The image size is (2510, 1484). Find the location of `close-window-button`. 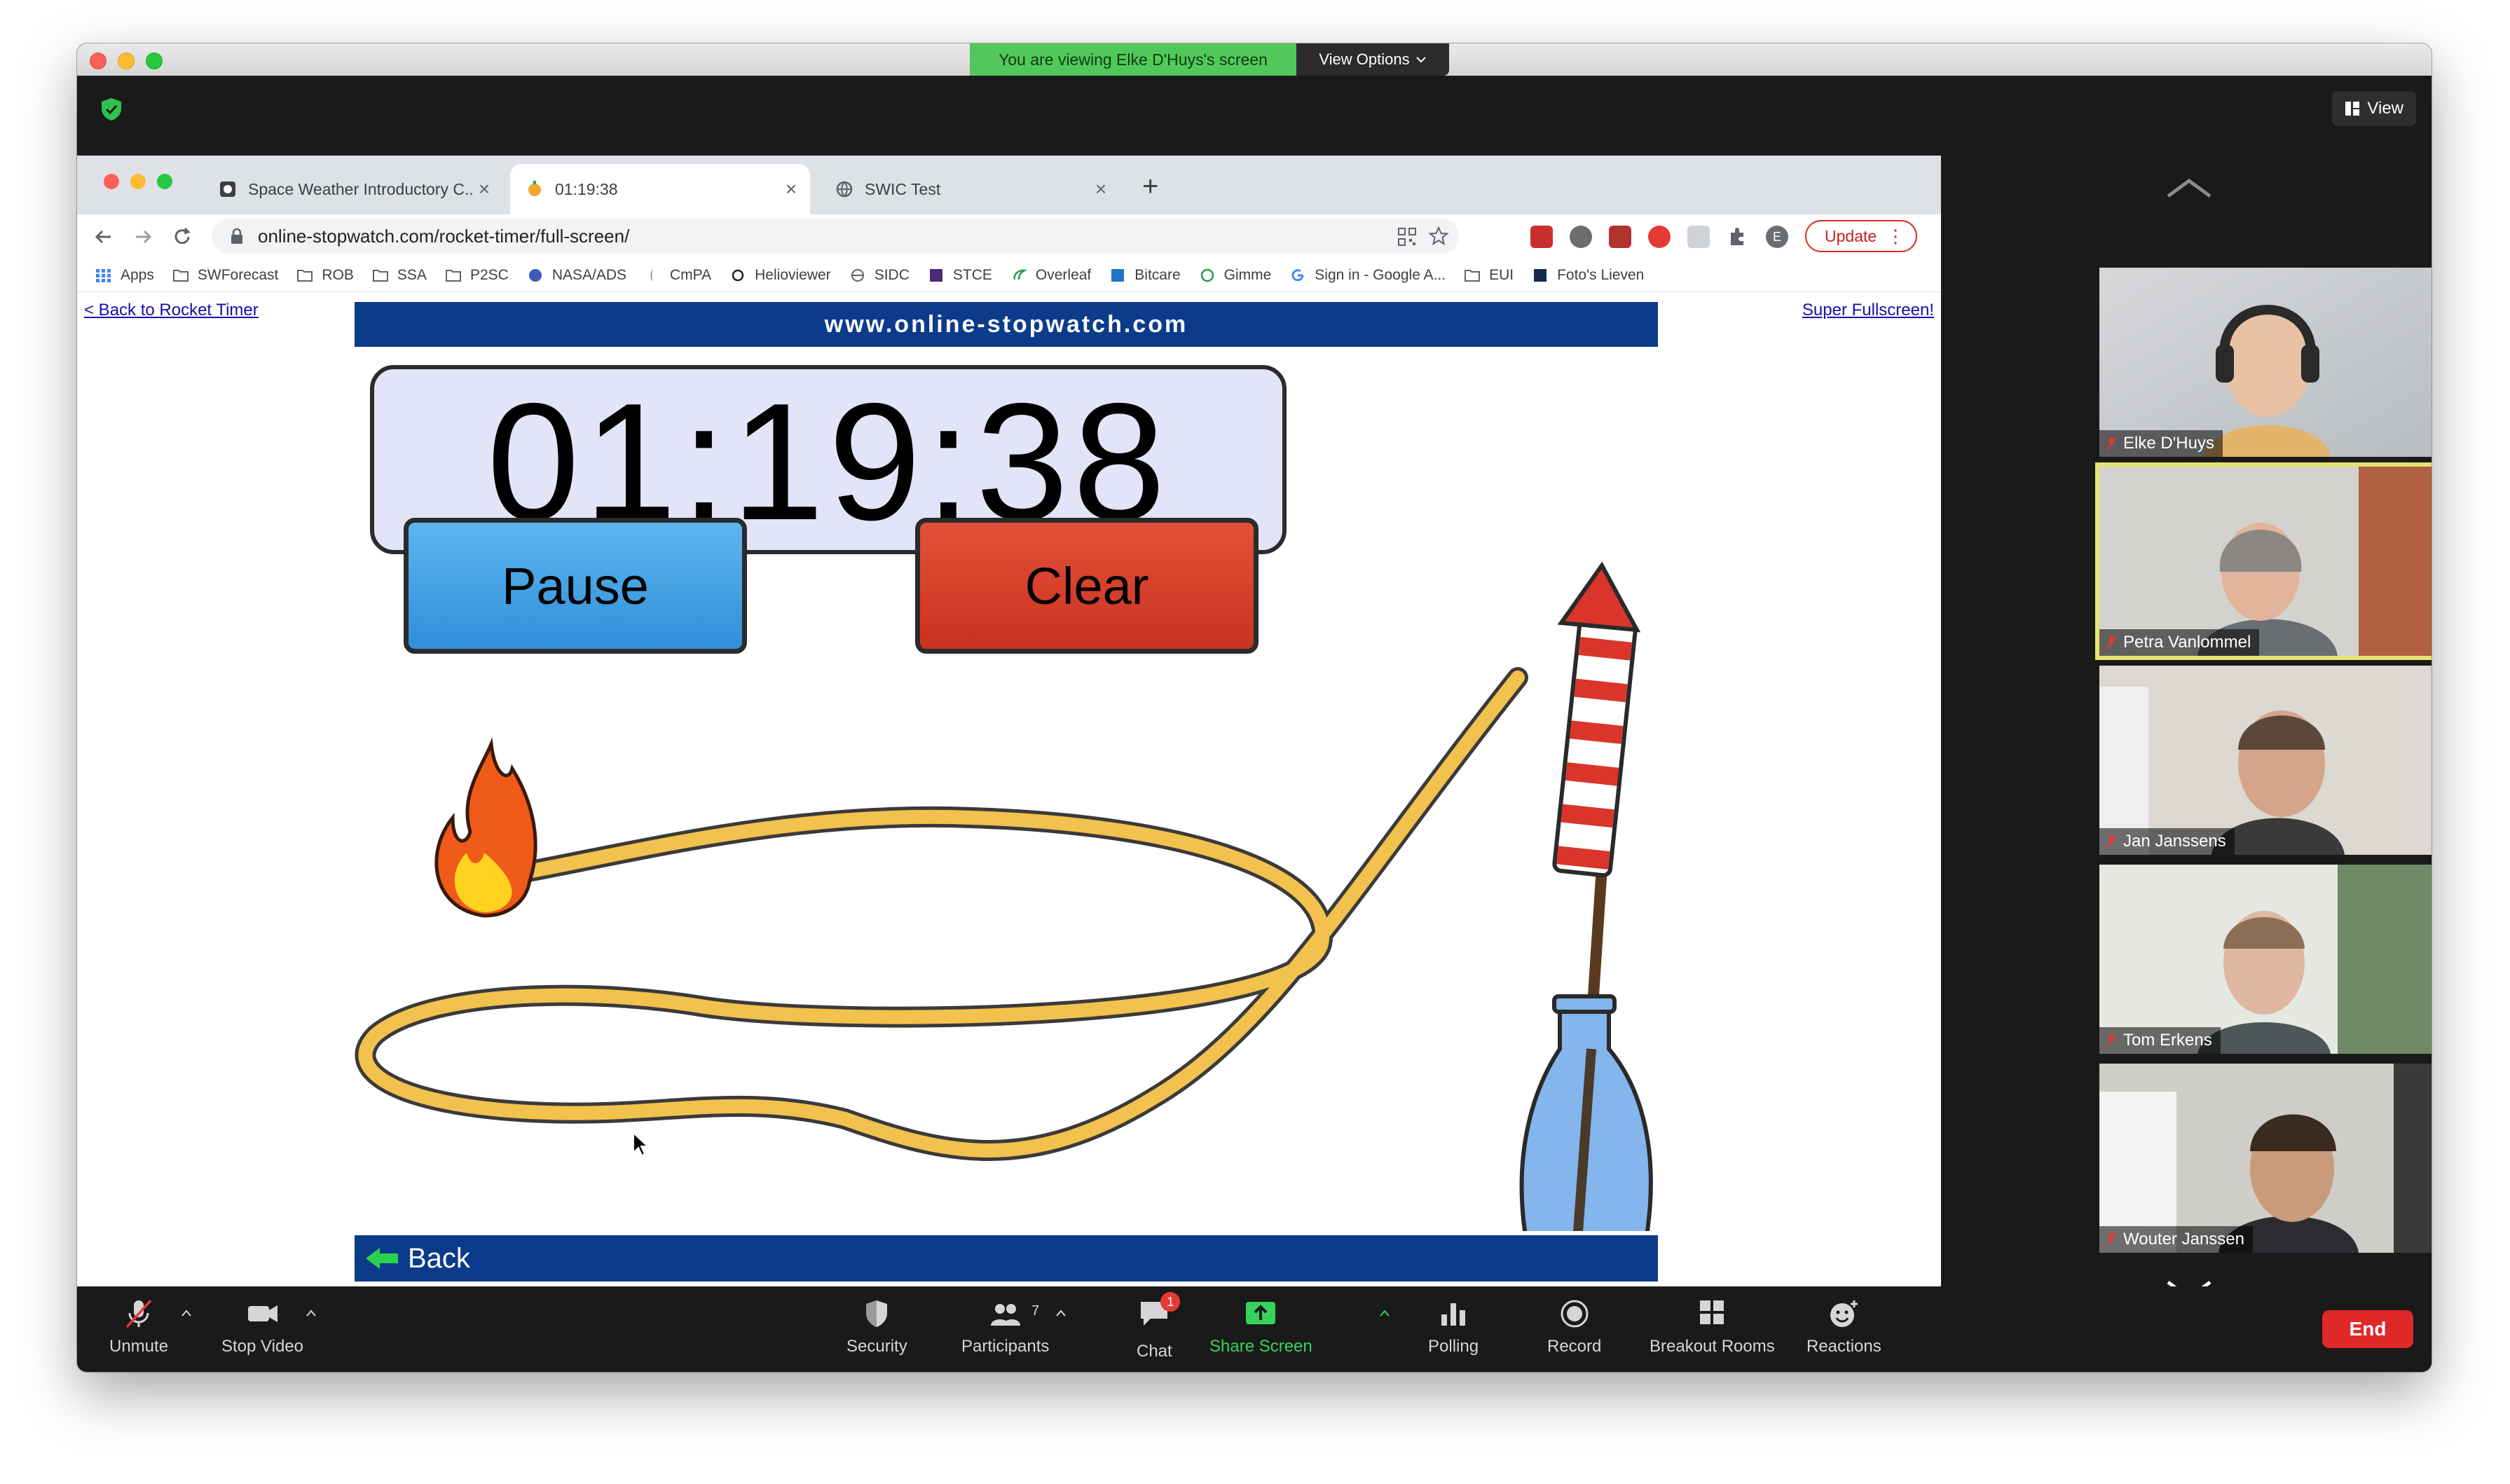

close-window-button is located at coordinates (98, 61).